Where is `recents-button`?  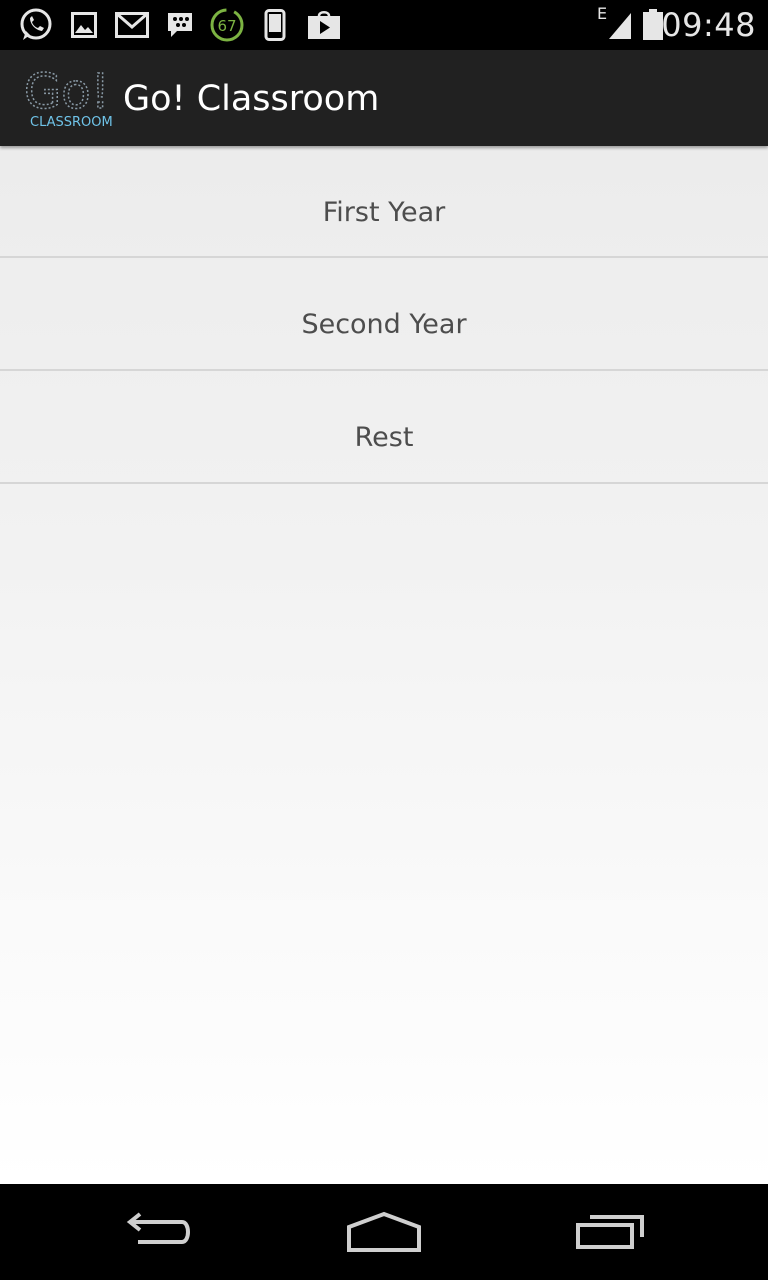 recents-button is located at coordinates (610, 1232).